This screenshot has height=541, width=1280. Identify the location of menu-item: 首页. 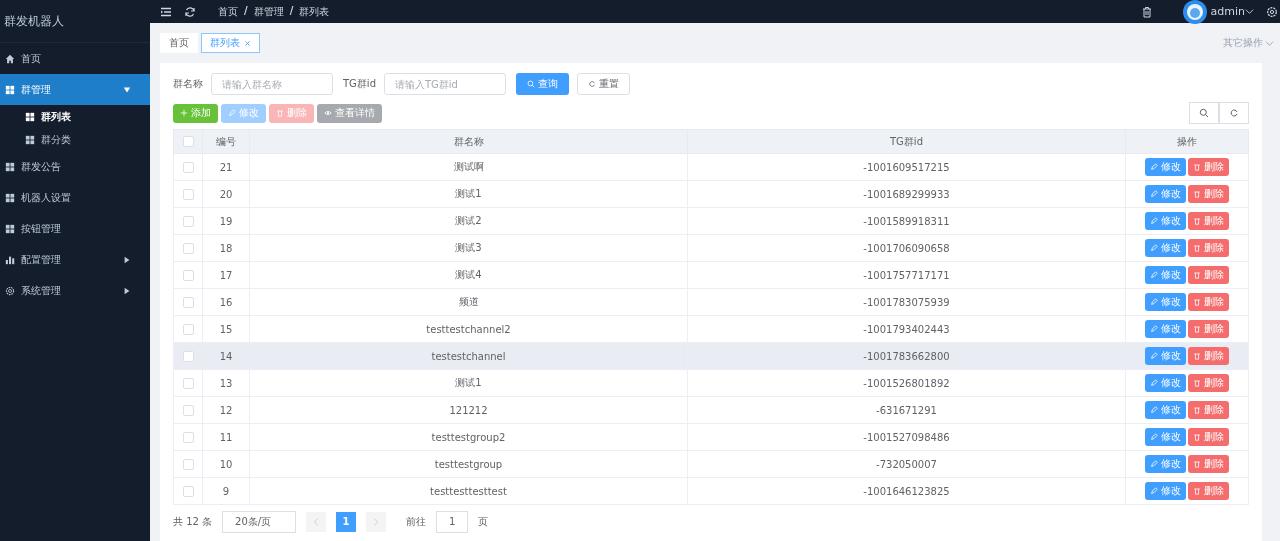
(75, 58).